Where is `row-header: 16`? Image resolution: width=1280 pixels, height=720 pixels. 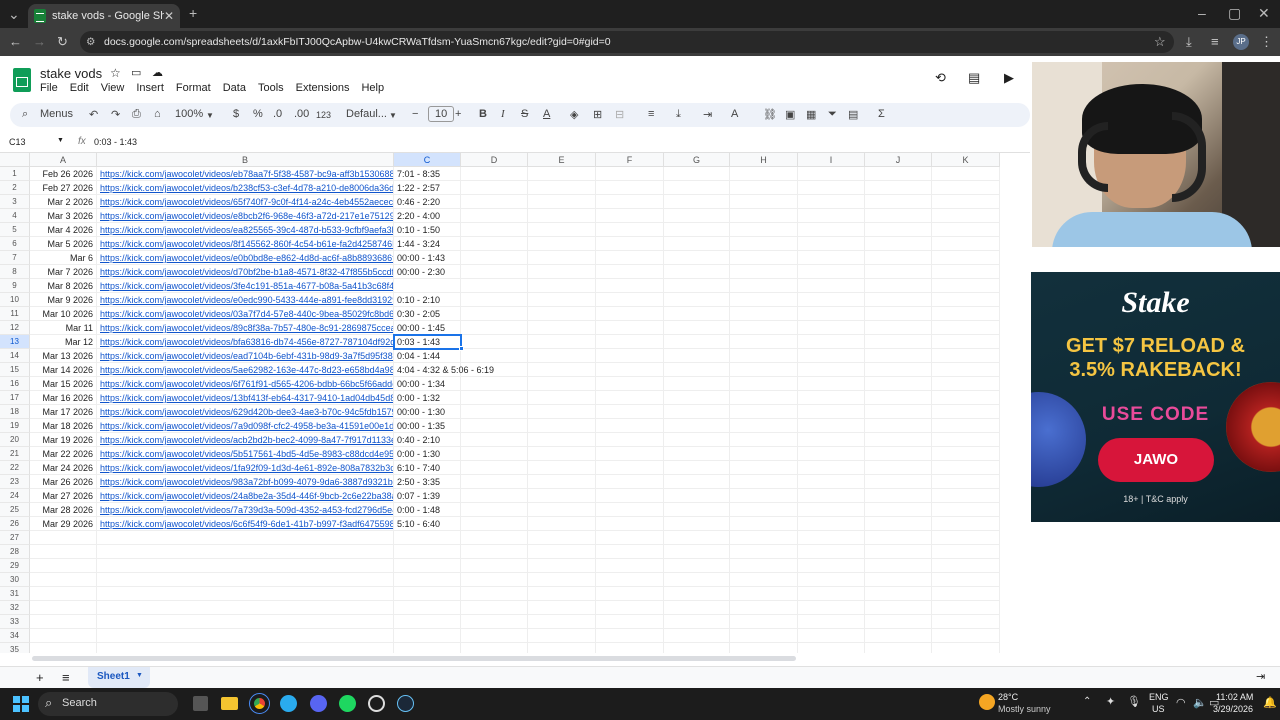
row-header: 16 is located at coordinates (15, 384).